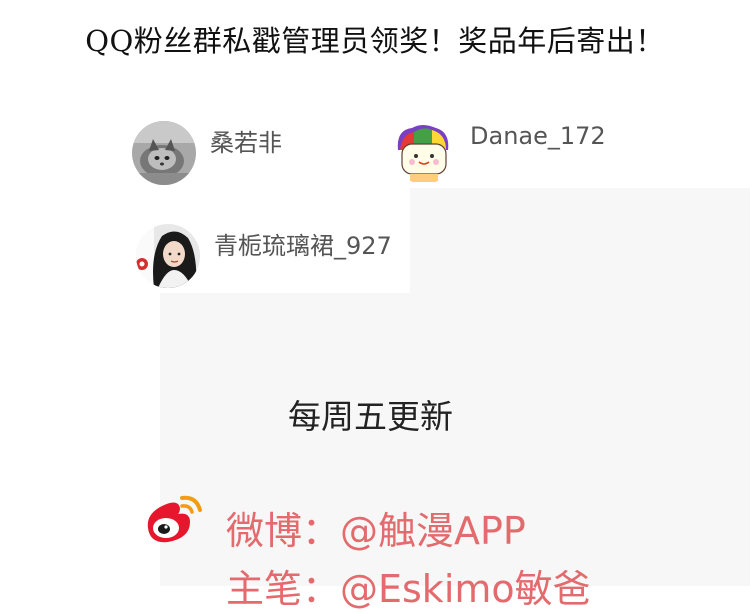 The height and width of the screenshot is (613, 750). Describe the element at coordinates (175, 520) in the screenshot. I see `weibo-logo-icon` at that location.